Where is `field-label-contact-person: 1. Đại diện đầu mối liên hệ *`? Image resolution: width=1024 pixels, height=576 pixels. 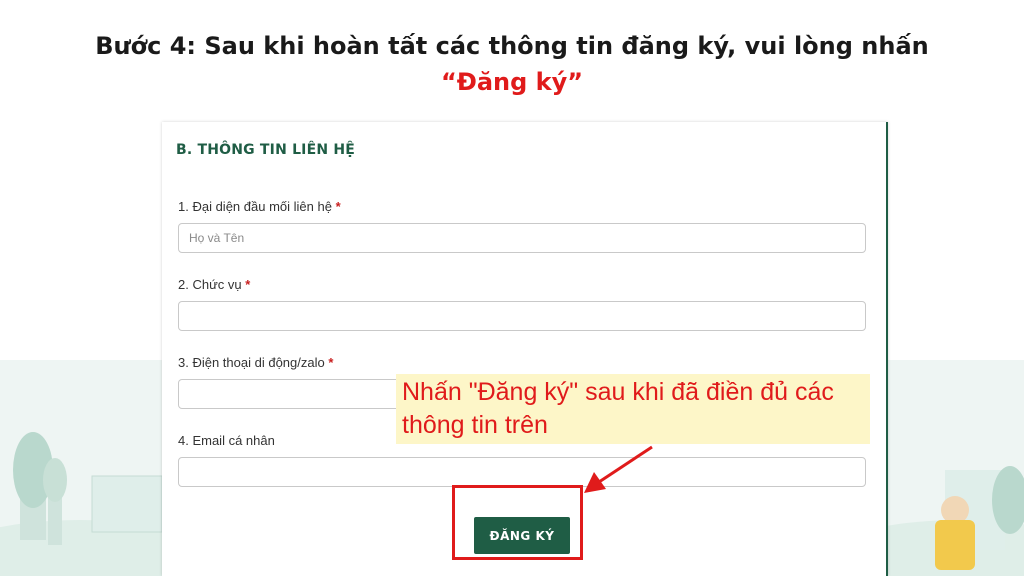
field-label-contact-person: 1. Đại diện đầu mối liên hệ * is located at coordinates (259, 206).